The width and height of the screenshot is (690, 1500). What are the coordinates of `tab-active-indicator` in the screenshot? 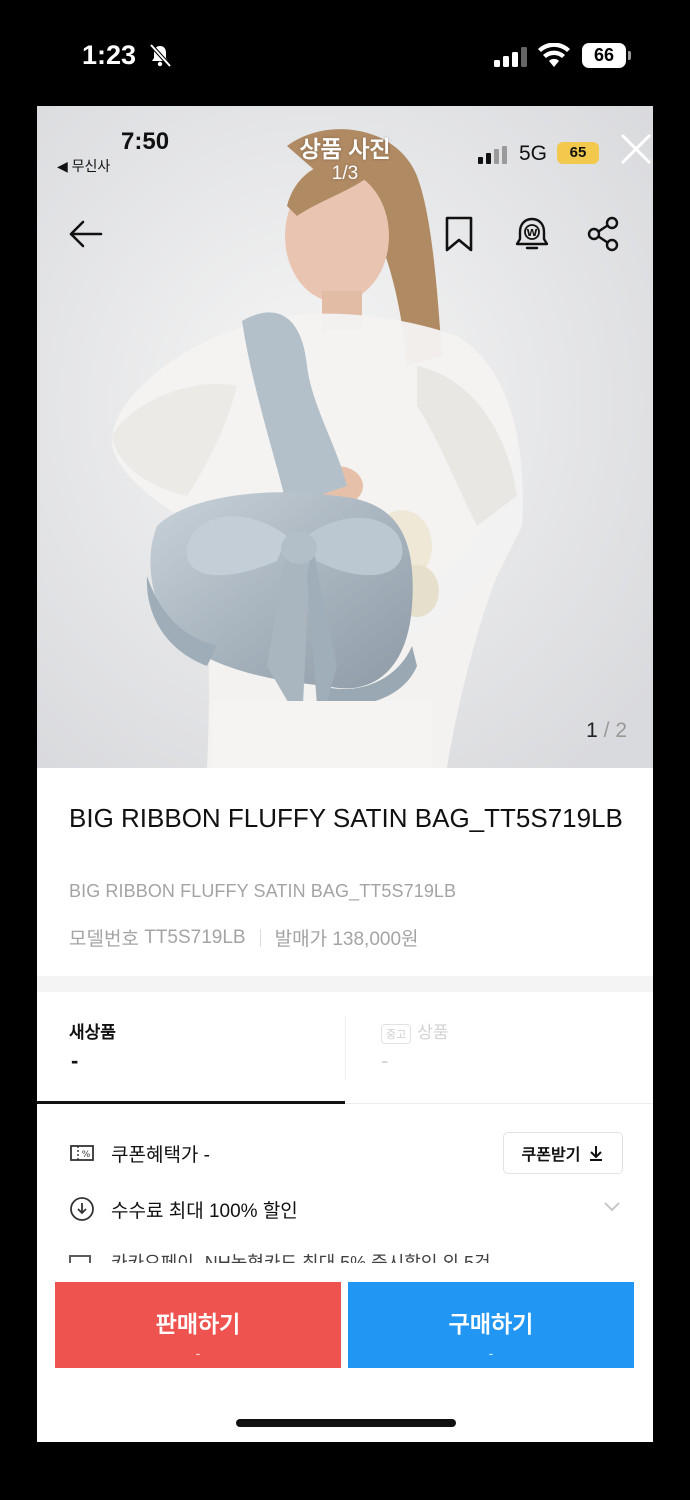 It's located at (191, 1102).